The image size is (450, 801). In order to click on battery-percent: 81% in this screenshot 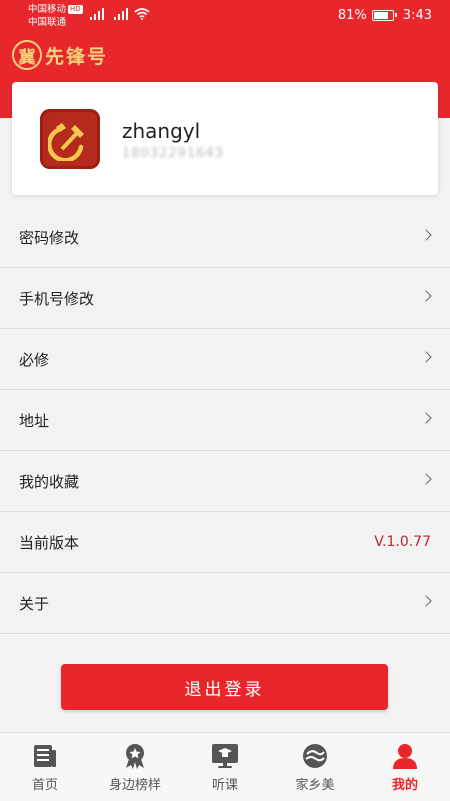, I will do `click(352, 15)`.